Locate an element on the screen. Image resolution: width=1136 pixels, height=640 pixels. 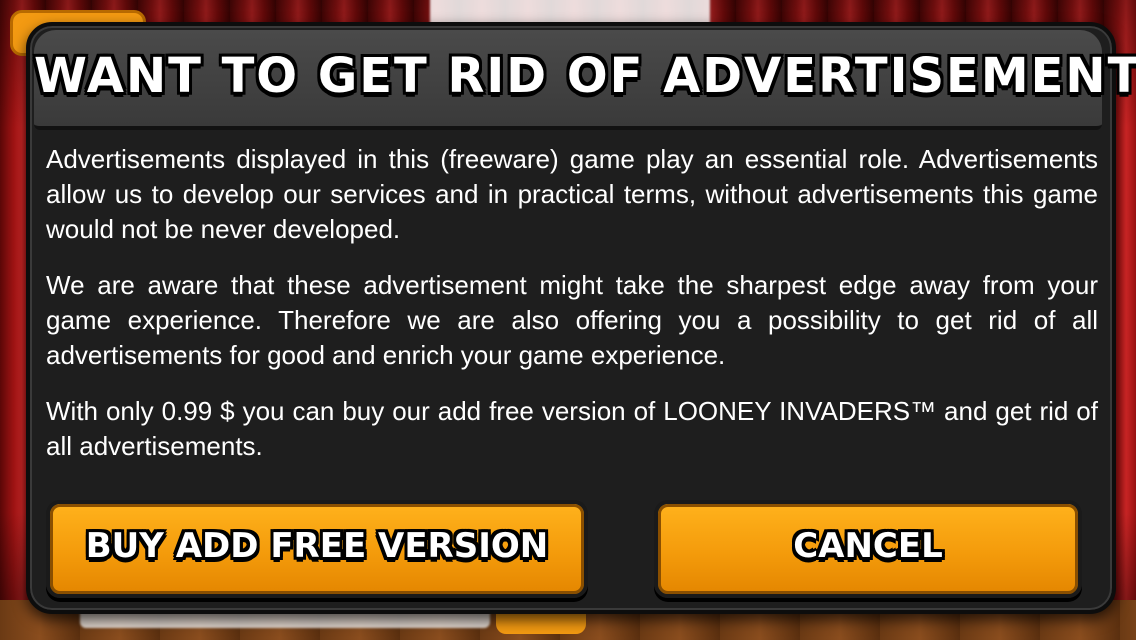
cancel-label: CANCEL is located at coordinates (868, 546).